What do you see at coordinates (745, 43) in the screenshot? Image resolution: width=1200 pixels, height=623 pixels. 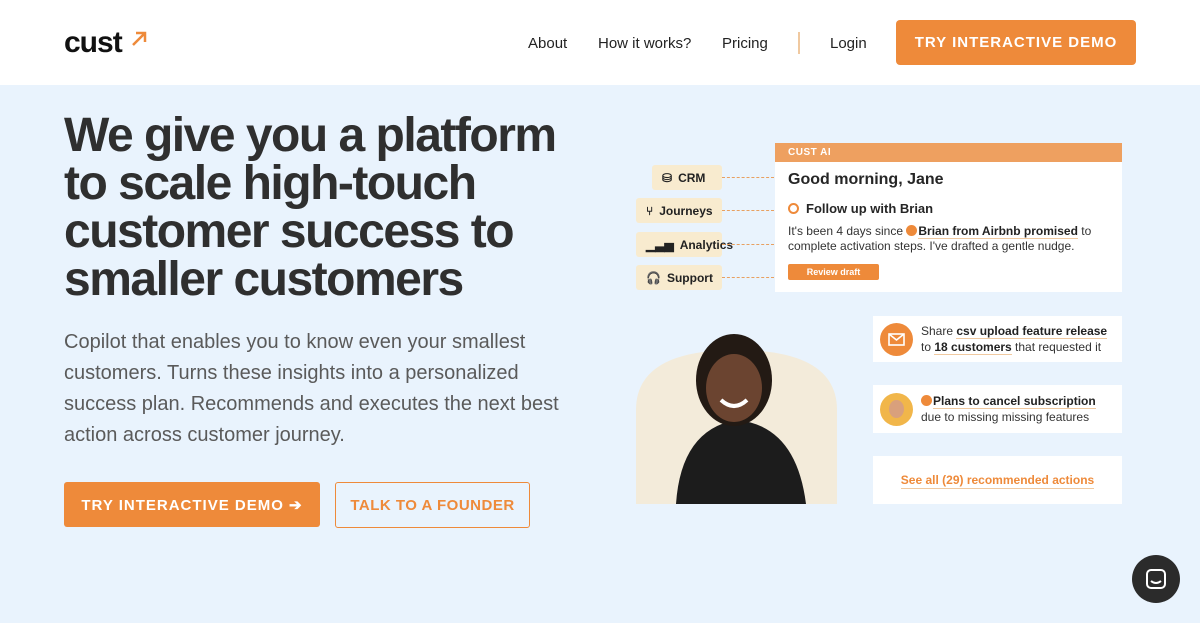 I see `nav-pricing: Pricing` at bounding box center [745, 43].